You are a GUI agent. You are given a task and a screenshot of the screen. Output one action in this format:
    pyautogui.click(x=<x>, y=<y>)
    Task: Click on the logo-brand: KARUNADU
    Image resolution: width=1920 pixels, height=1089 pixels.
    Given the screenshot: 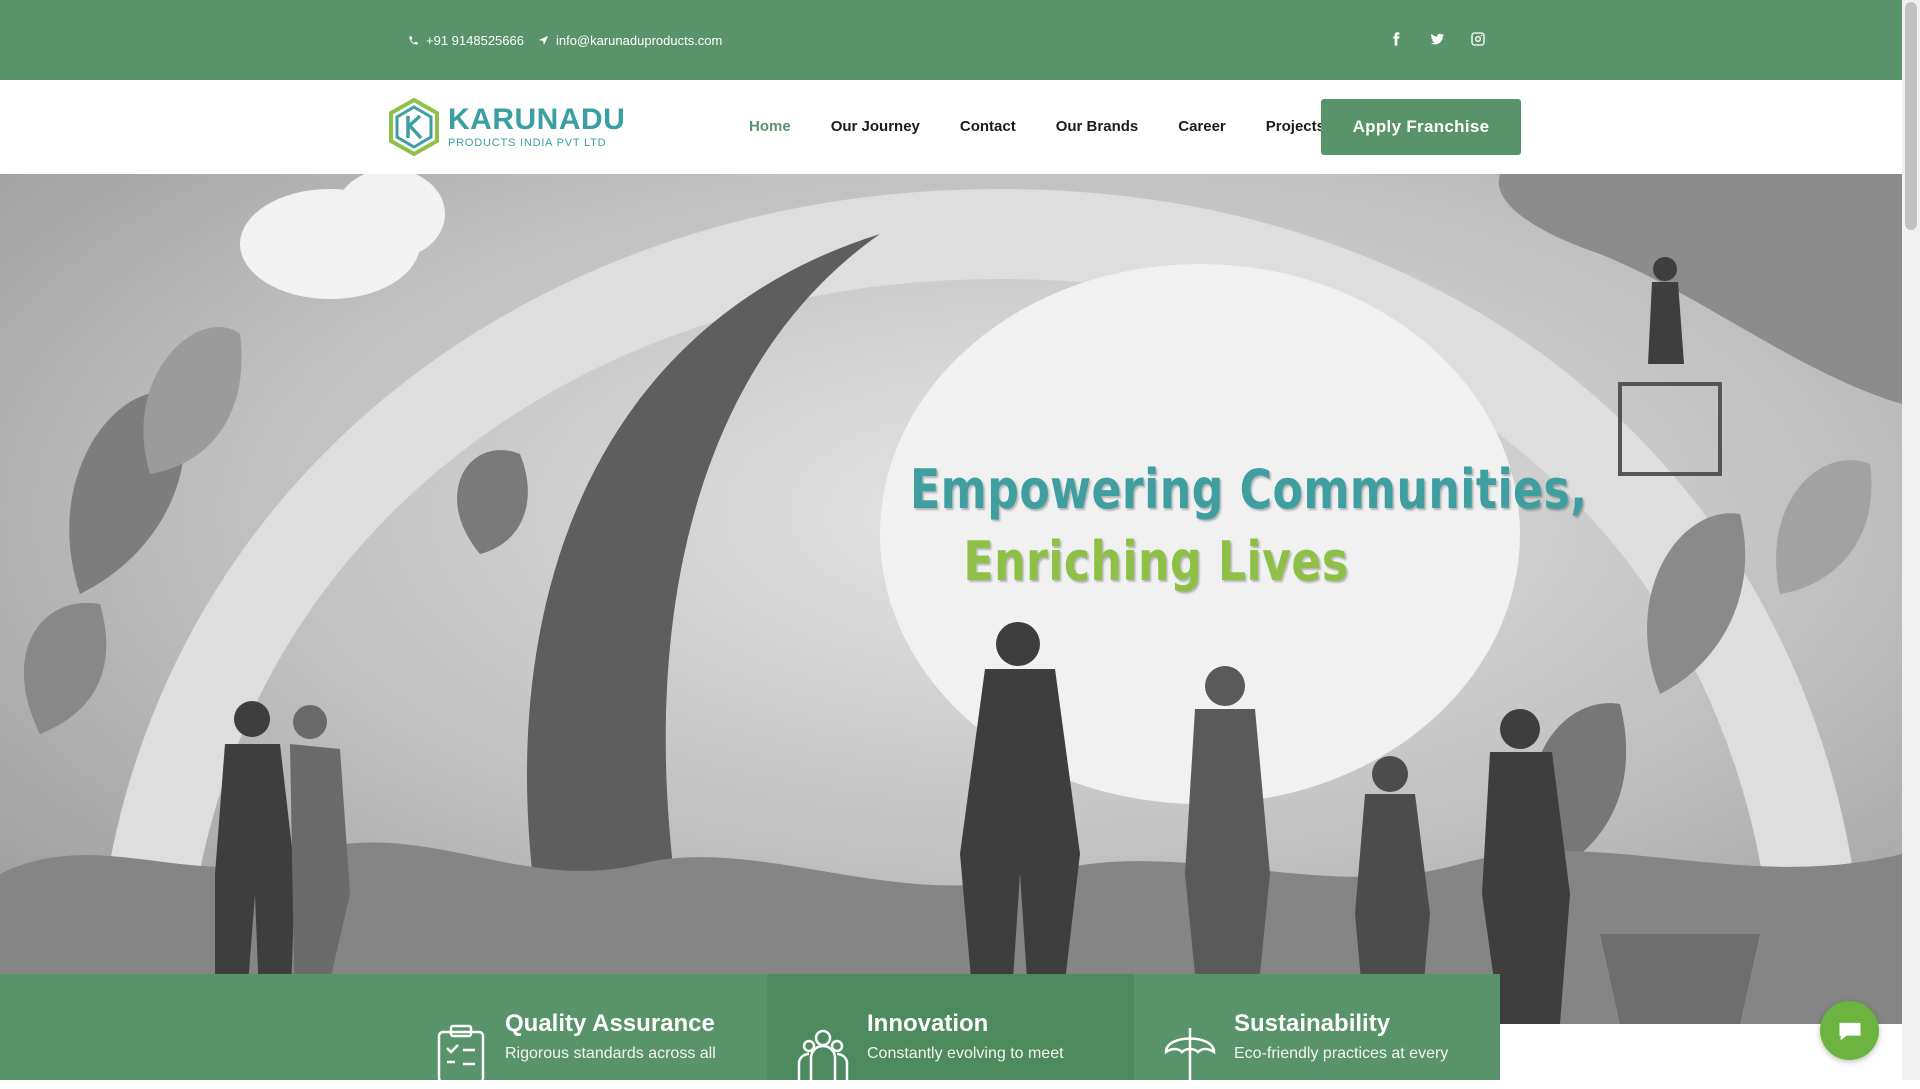 What is the action you would take?
    pyautogui.click(x=537, y=119)
    